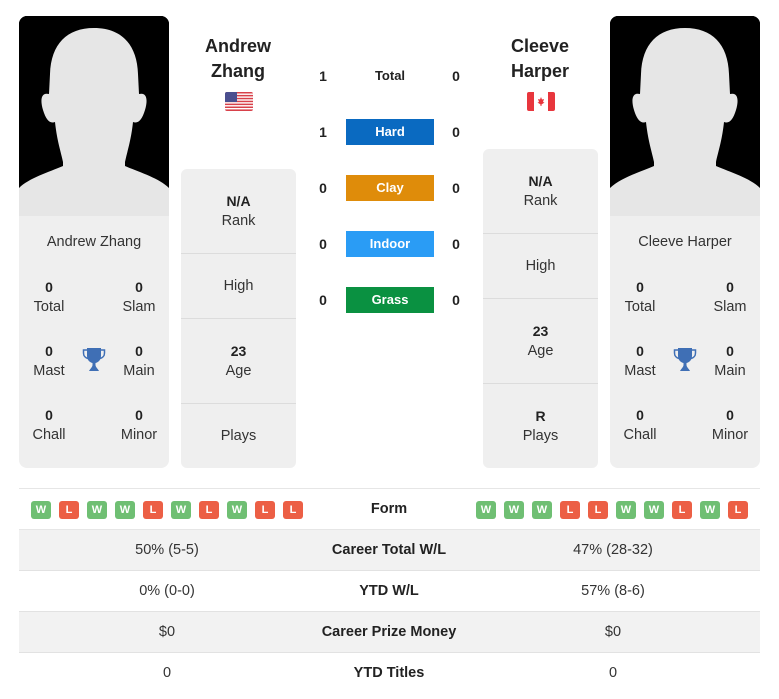  What do you see at coordinates (613, 673) in the screenshot?
I see `stat-right-value: 0` at bounding box center [613, 673].